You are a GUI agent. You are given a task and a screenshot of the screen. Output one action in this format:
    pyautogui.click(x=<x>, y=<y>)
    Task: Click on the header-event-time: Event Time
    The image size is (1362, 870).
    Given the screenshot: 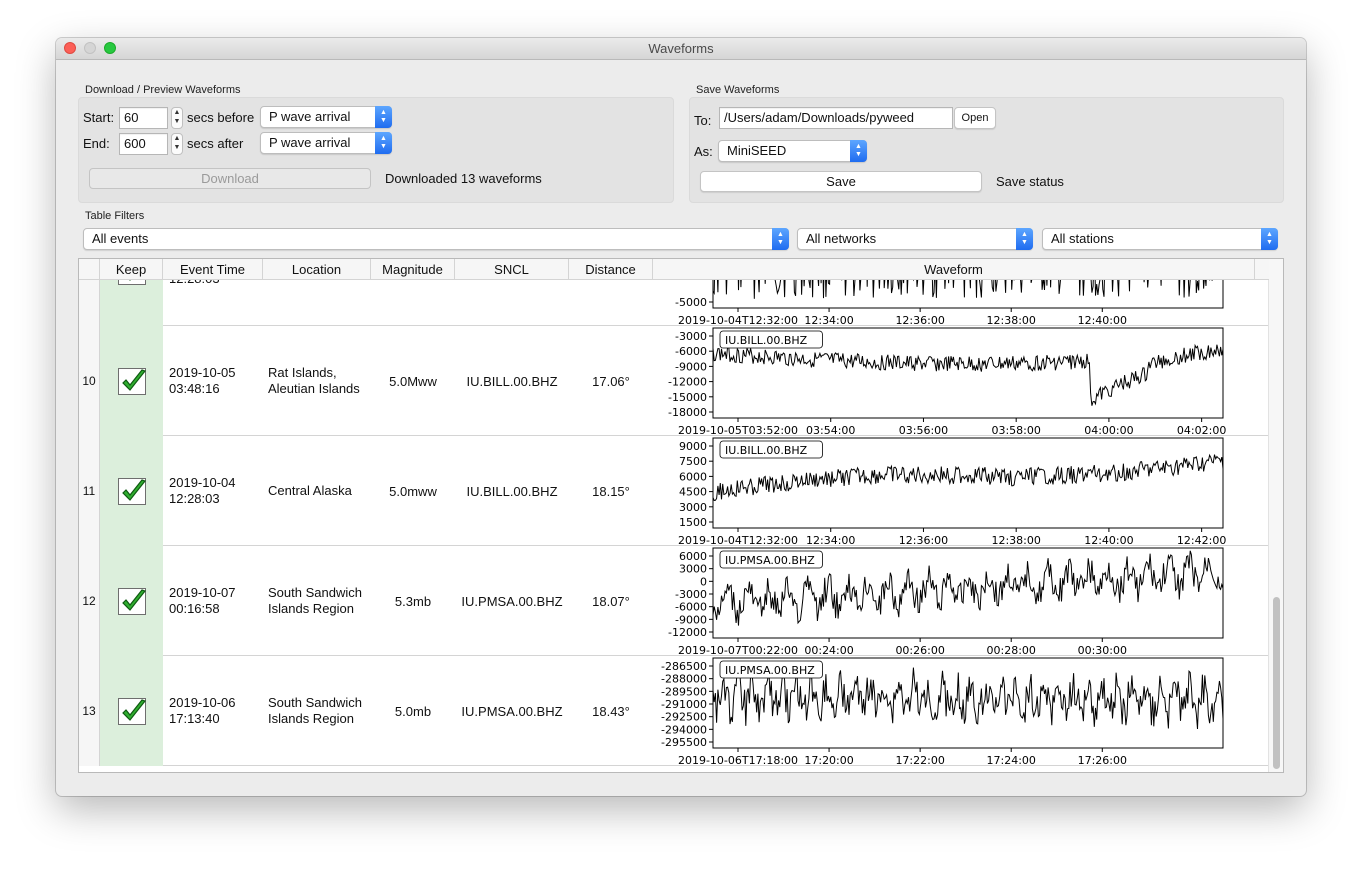 What is the action you would take?
    pyautogui.click(x=213, y=269)
    